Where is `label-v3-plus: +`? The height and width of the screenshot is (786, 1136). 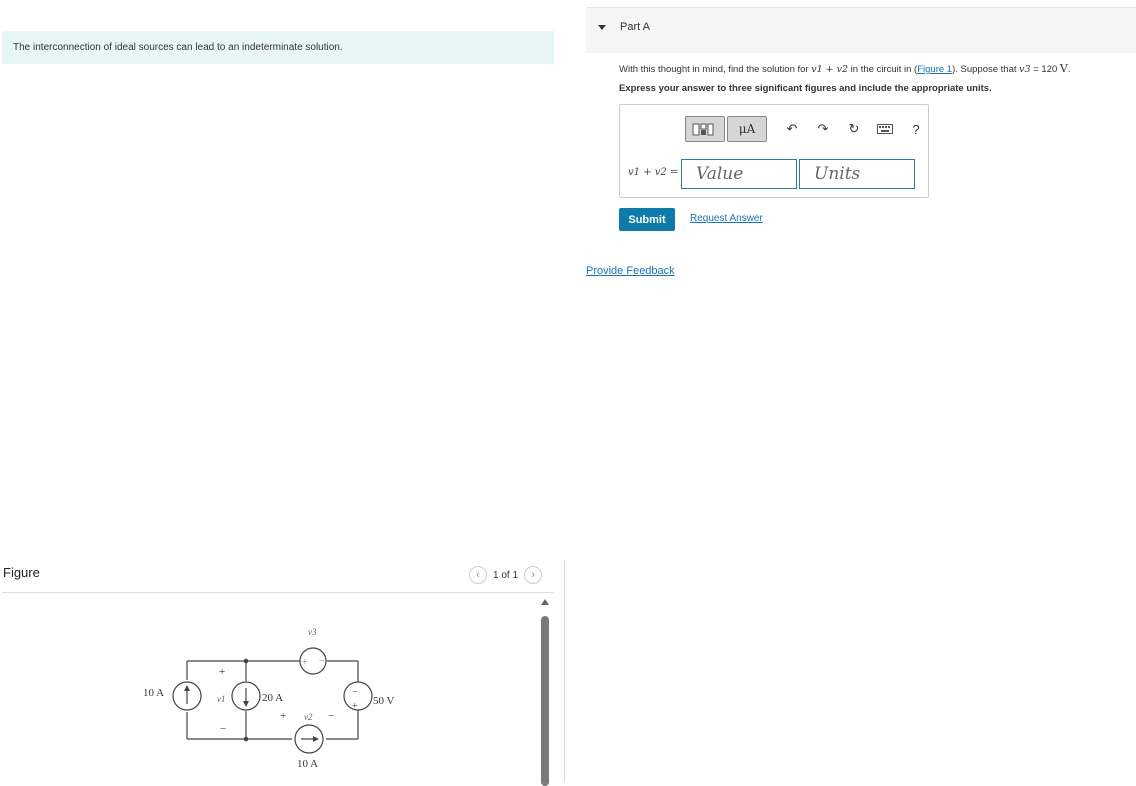 label-v3-plus: + is located at coordinates (305, 662).